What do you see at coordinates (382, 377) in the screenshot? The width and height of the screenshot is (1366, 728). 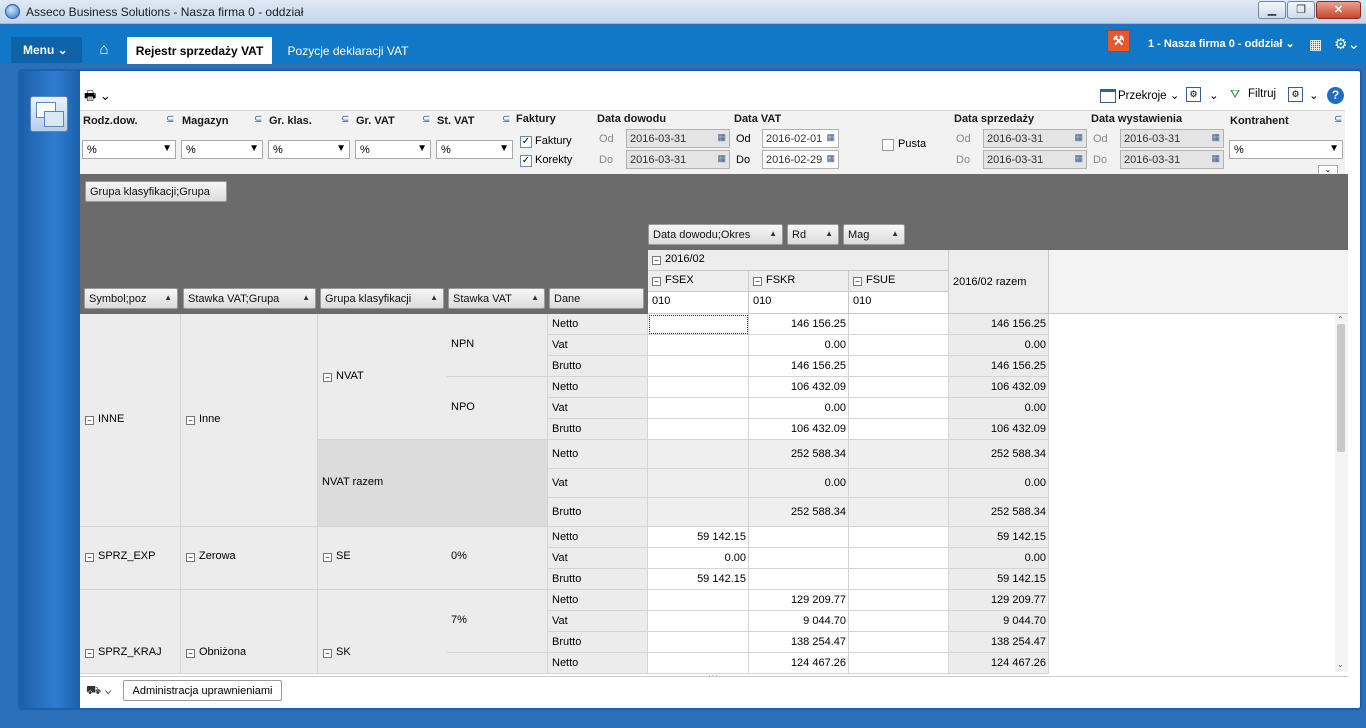 I see `row-grupa-nvat: − NVAT` at bounding box center [382, 377].